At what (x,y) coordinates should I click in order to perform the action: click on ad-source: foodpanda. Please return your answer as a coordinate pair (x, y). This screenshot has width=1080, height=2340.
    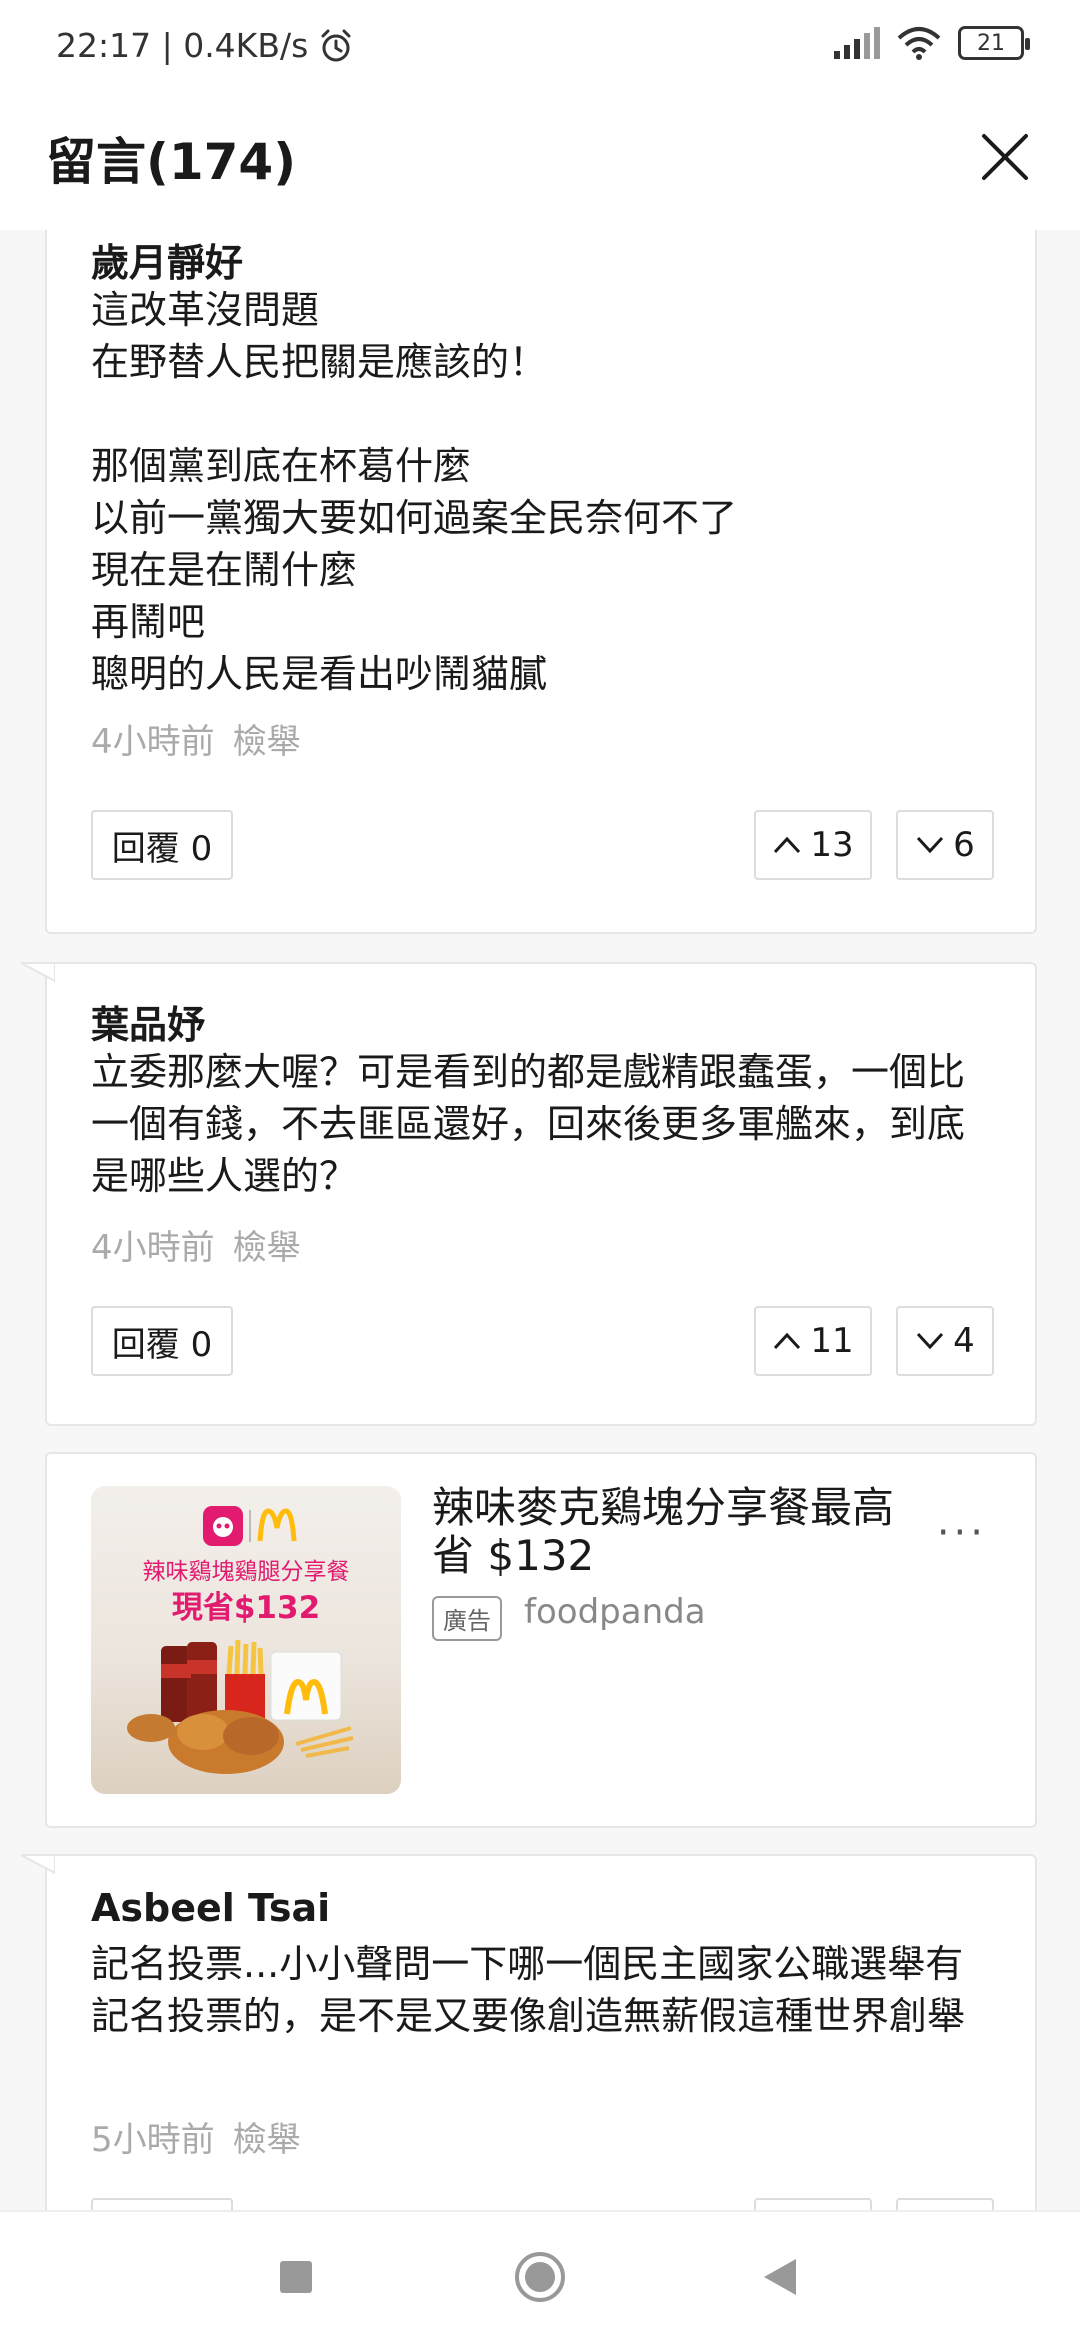
    Looking at the image, I should click on (615, 1612).